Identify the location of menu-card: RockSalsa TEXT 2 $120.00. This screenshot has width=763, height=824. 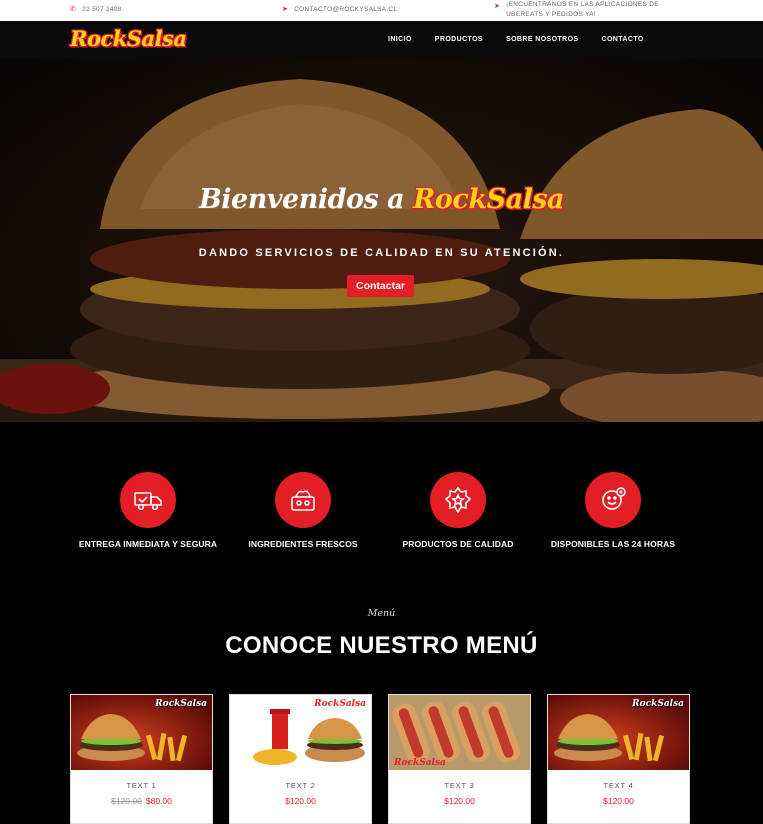
(300, 759).